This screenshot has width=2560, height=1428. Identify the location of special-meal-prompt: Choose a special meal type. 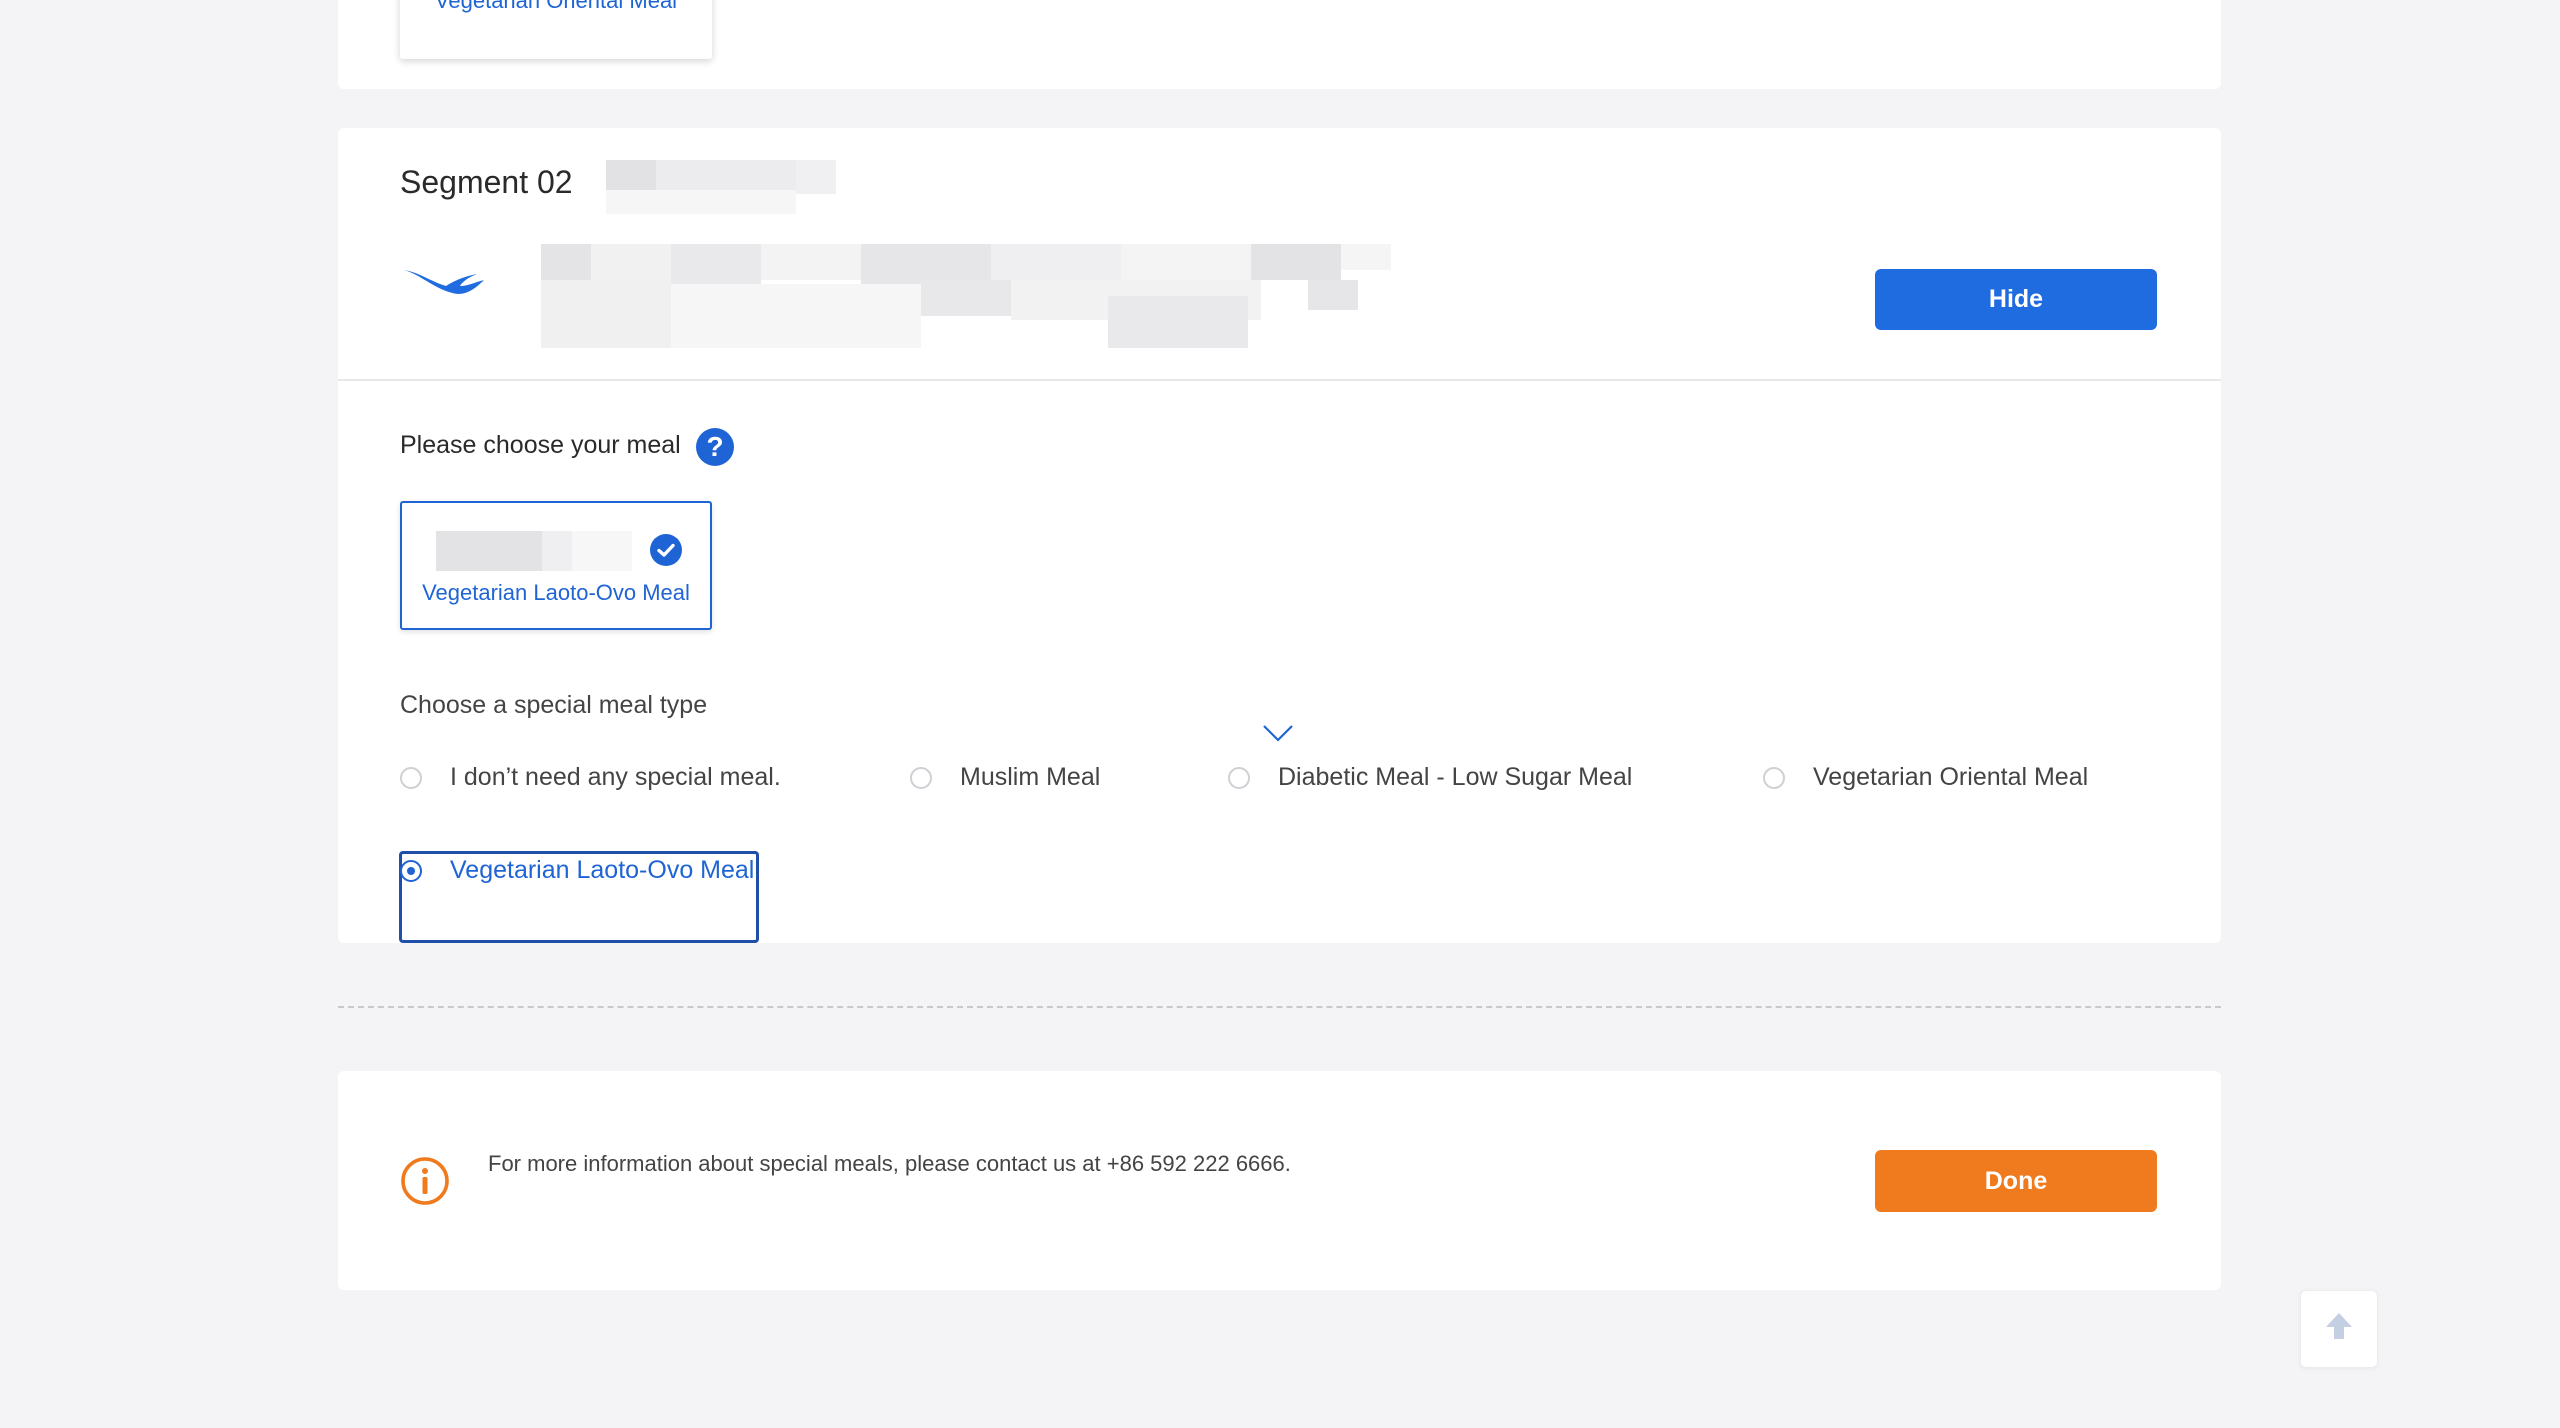
(554, 705).